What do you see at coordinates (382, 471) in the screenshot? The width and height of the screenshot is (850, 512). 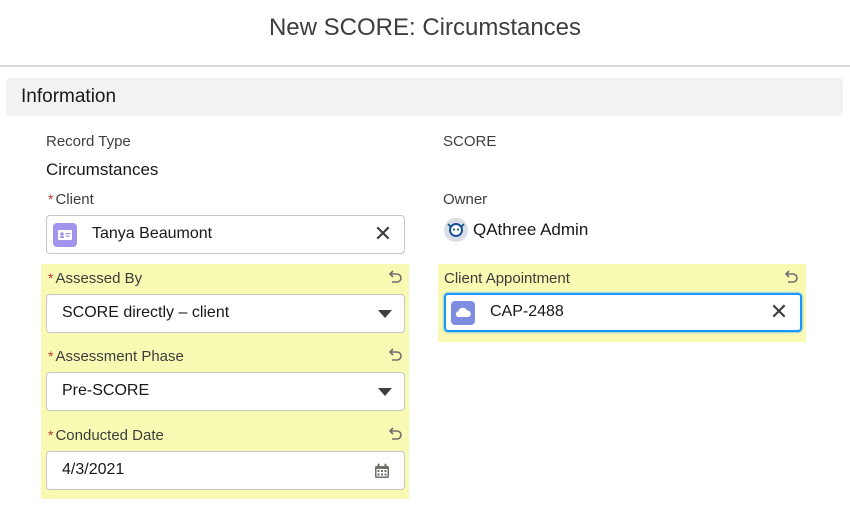 I see `calendar-icon` at bounding box center [382, 471].